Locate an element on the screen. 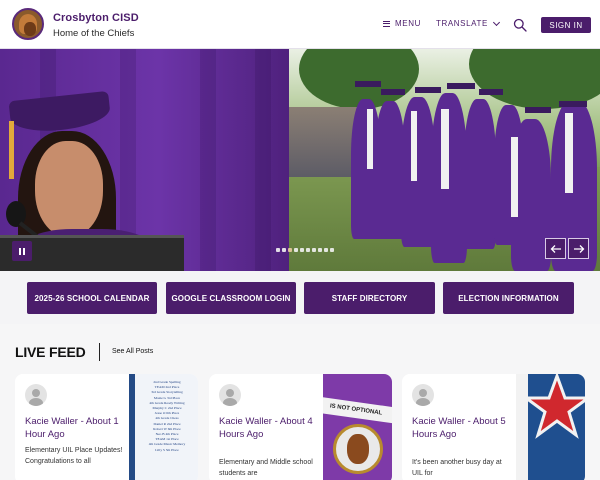 Image resolution: width=600 pixels, height=480 pixels. quick-link-google-classroom: GOOGLE CLASSROOM LOGIN is located at coordinates (231, 298).